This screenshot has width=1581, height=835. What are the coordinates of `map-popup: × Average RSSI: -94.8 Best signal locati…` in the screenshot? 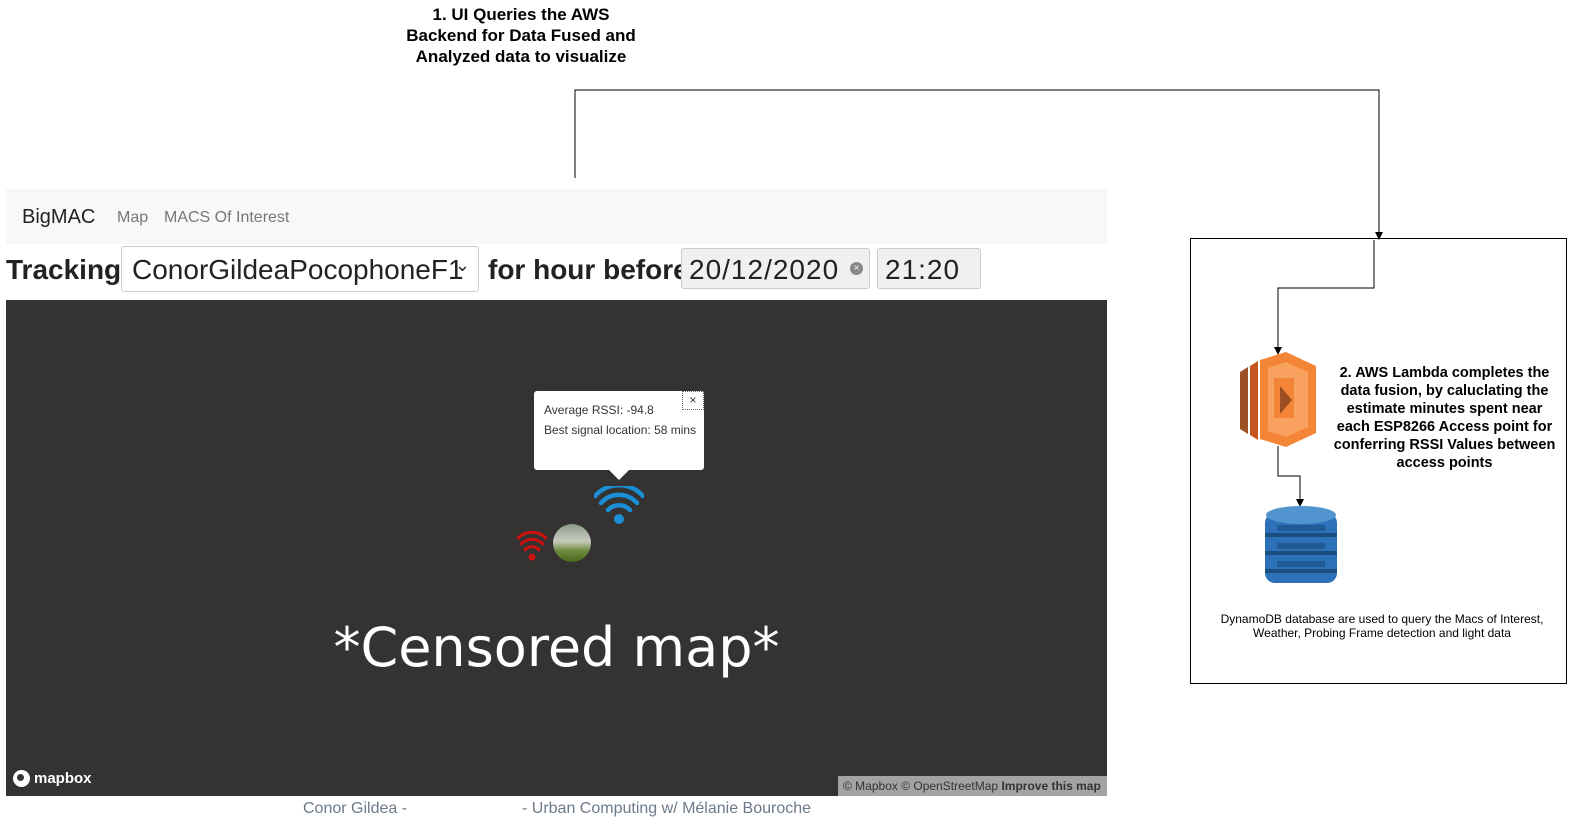 It's located at (619, 430).